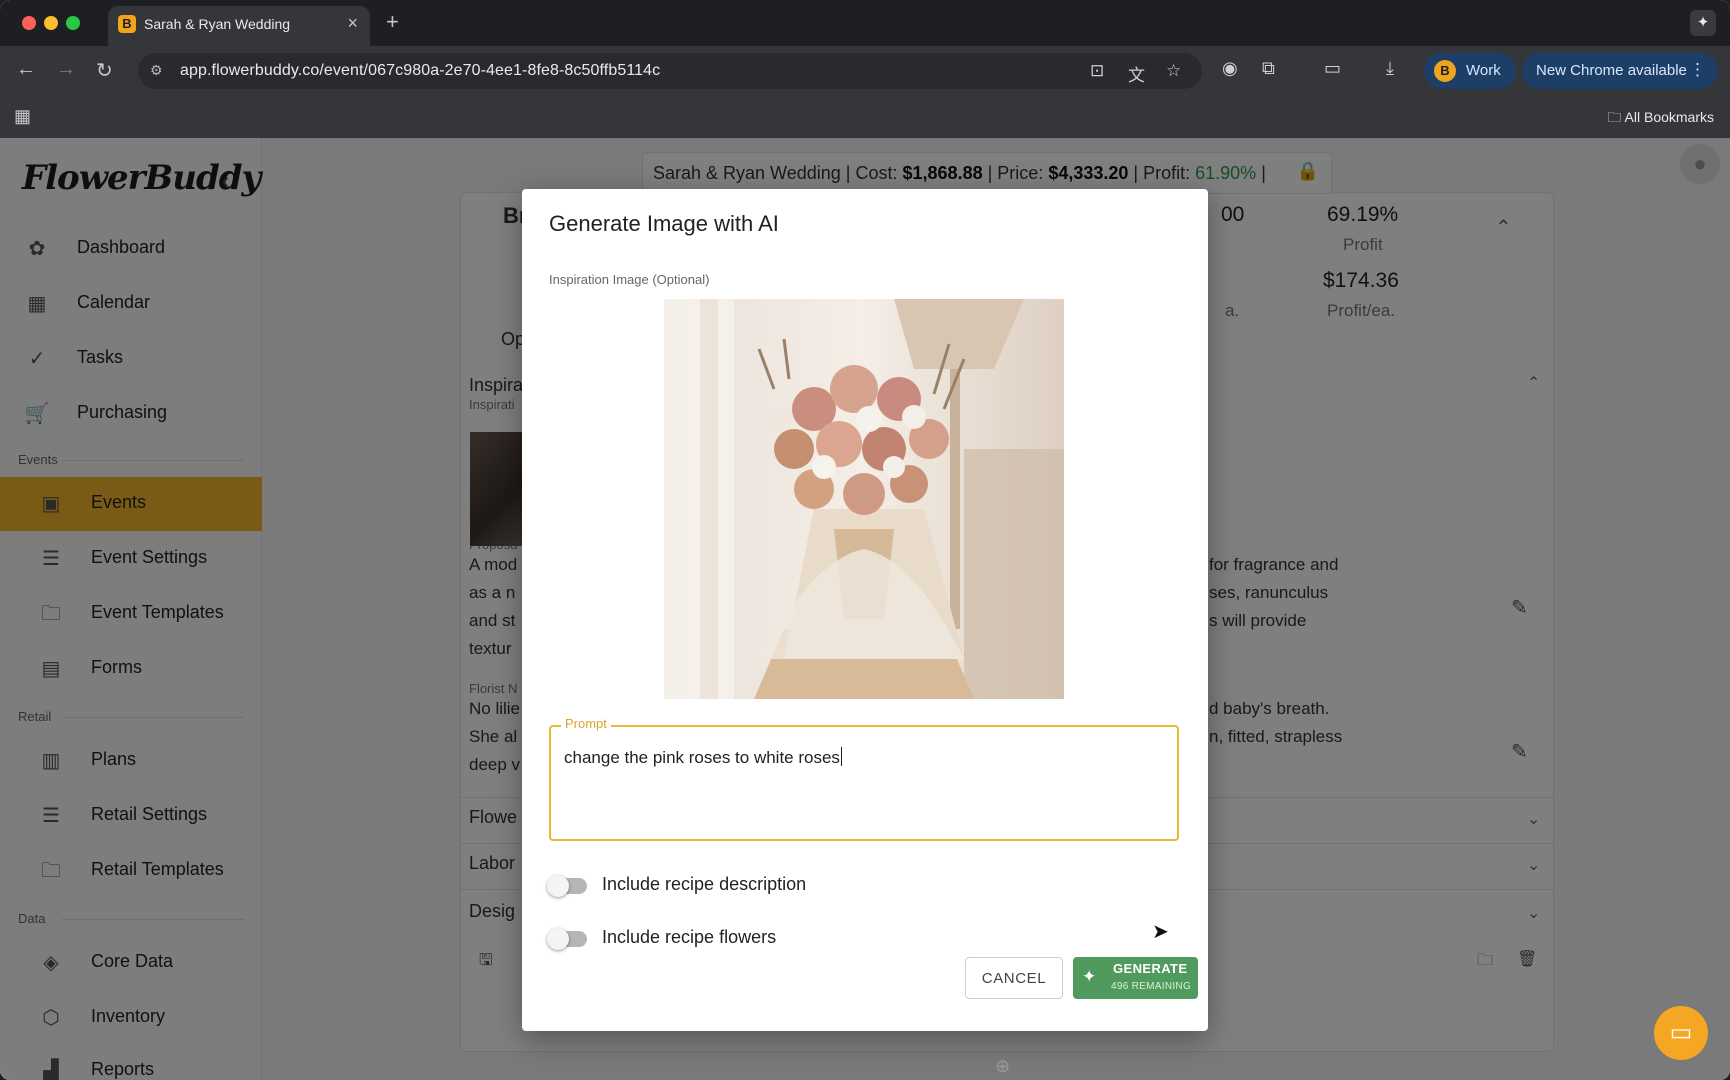 Image resolution: width=1730 pixels, height=1080 pixels. I want to click on update-chrome-button: New Chrome available ⋮, so click(1620, 71).